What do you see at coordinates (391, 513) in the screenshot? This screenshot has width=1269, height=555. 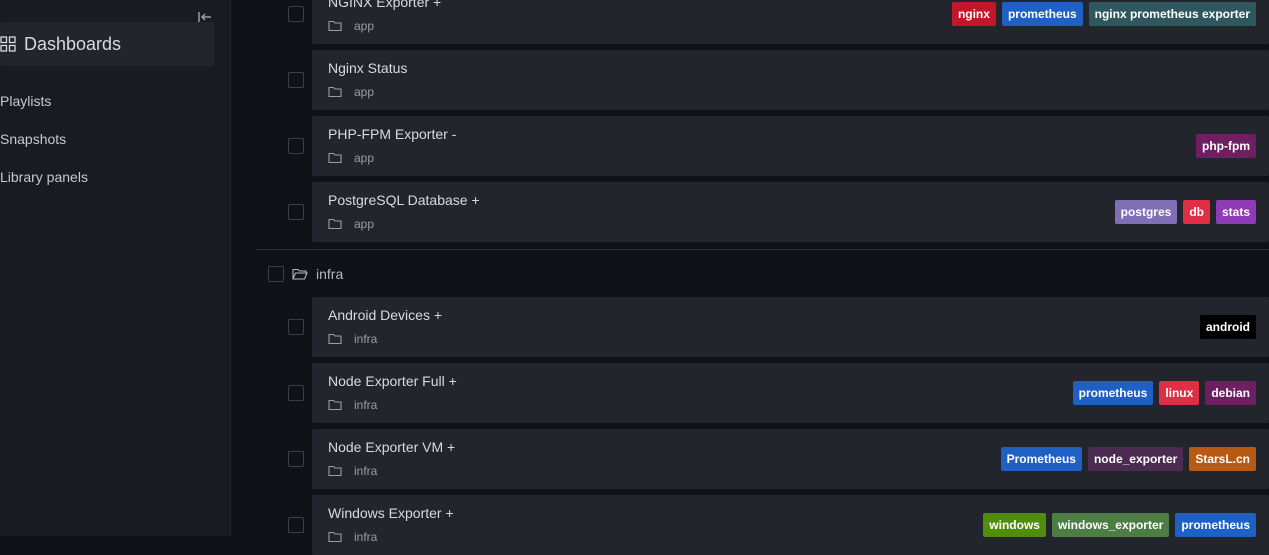 I see `dashboard-title: Windows Exporter +` at bounding box center [391, 513].